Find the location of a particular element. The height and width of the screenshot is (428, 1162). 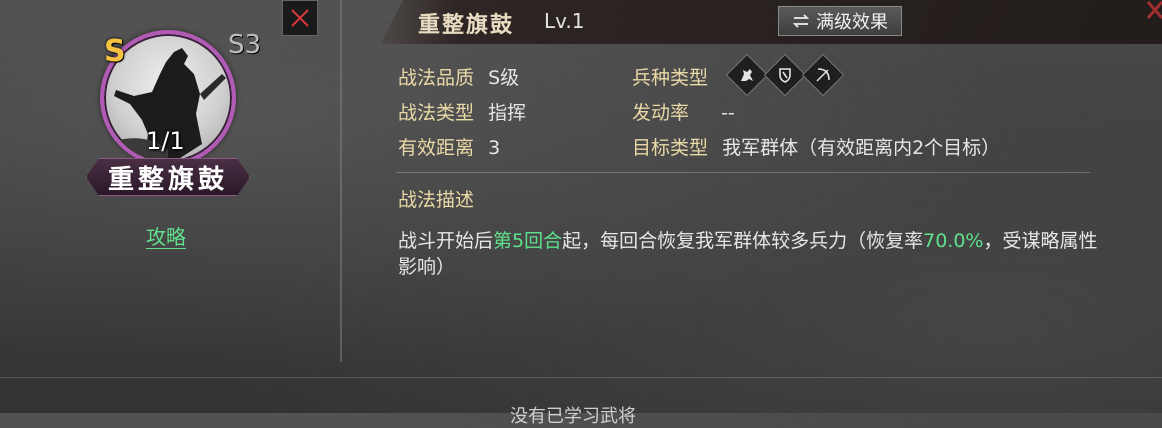

cavalry-icon is located at coordinates (747, 75).